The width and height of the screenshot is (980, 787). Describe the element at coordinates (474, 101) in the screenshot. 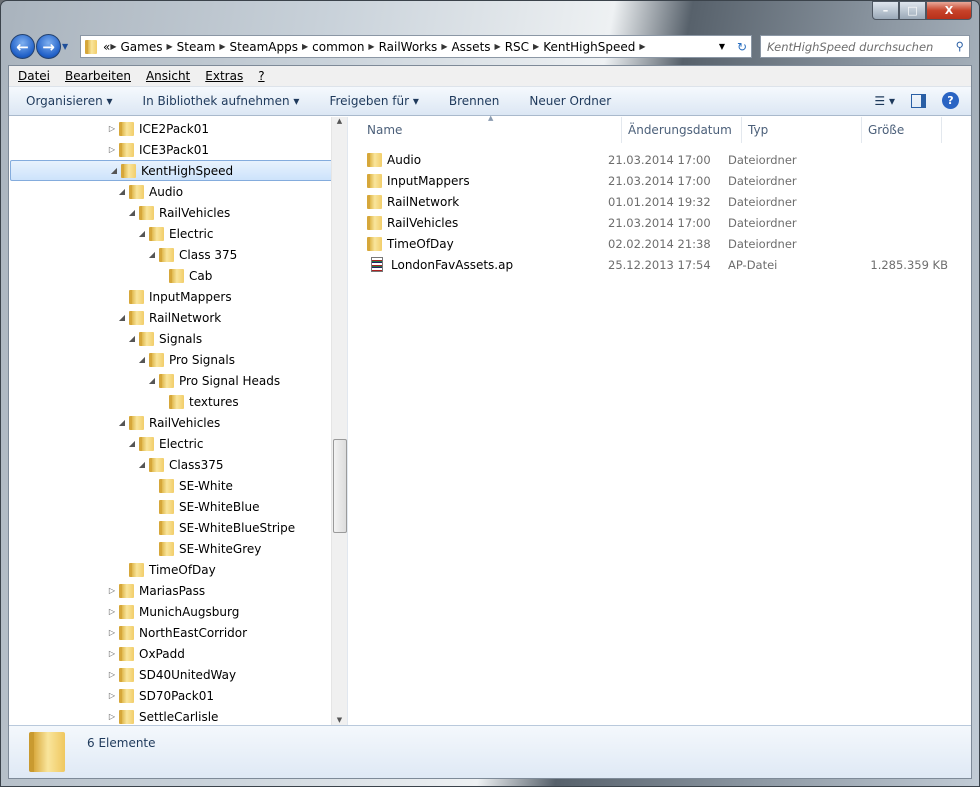

I see `burn-button: Brennen` at that location.